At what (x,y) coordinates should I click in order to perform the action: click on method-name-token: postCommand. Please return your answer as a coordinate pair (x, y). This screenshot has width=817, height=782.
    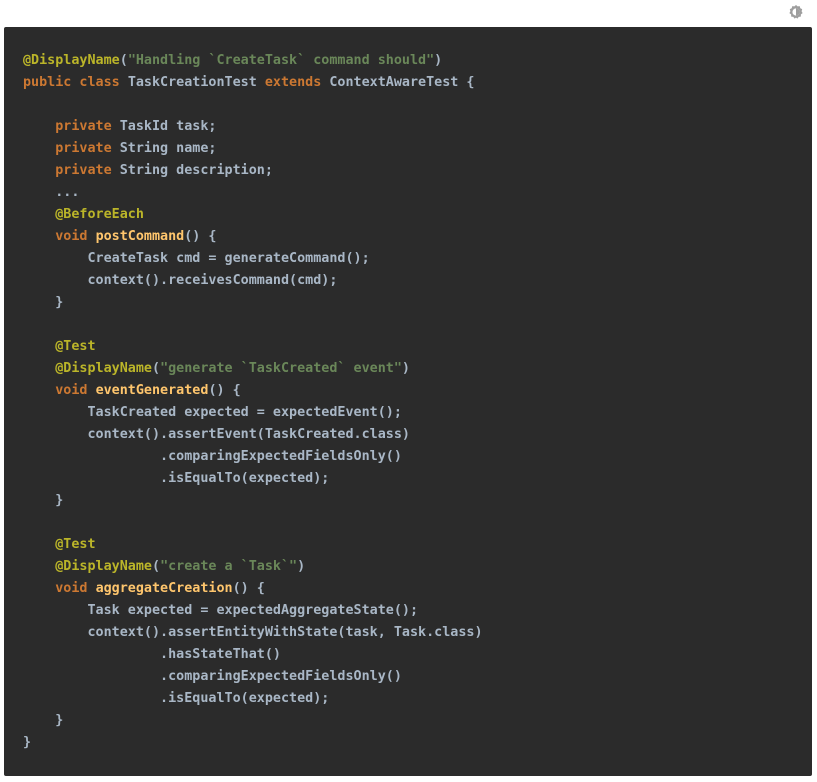
    Looking at the image, I should click on (140, 236).